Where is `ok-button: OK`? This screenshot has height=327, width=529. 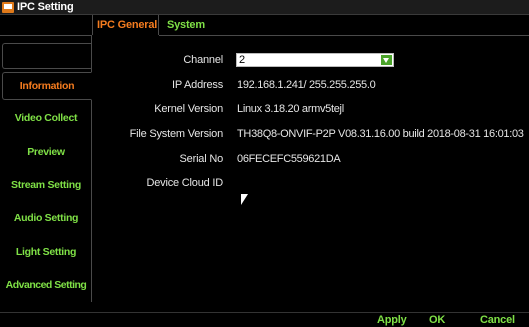
ok-button: OK is located at coordinates (437, 320).